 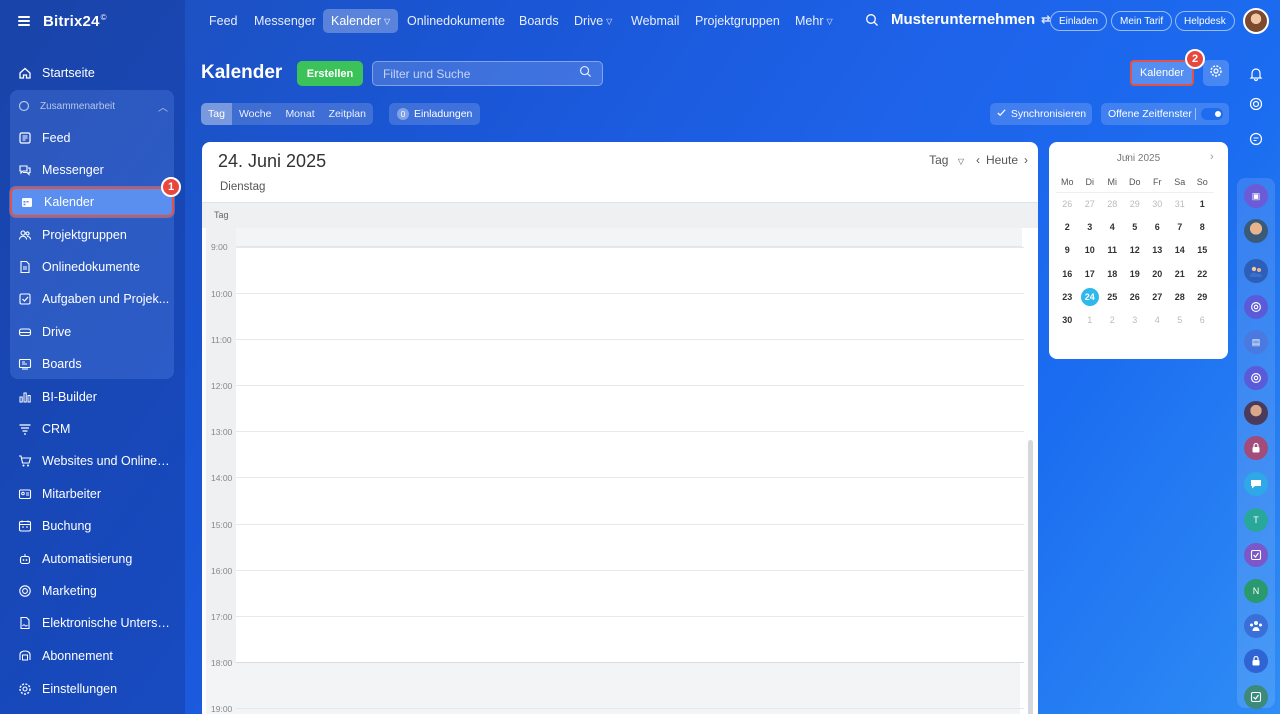 I want to click on calendar-day: 24, so click(x=1090, y=296).